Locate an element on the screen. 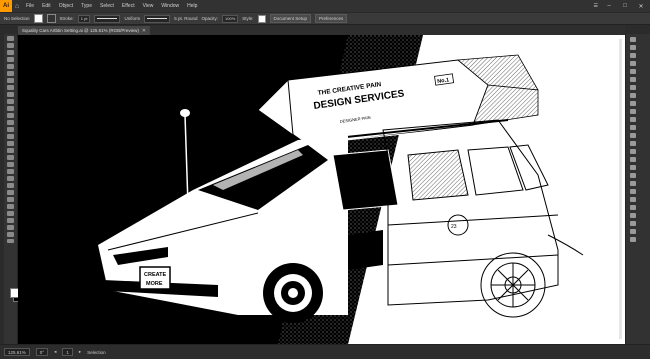 The height and width of the screenshot is (359, 650). shape-builder-tool-icon is located at coordinates (10, 157).